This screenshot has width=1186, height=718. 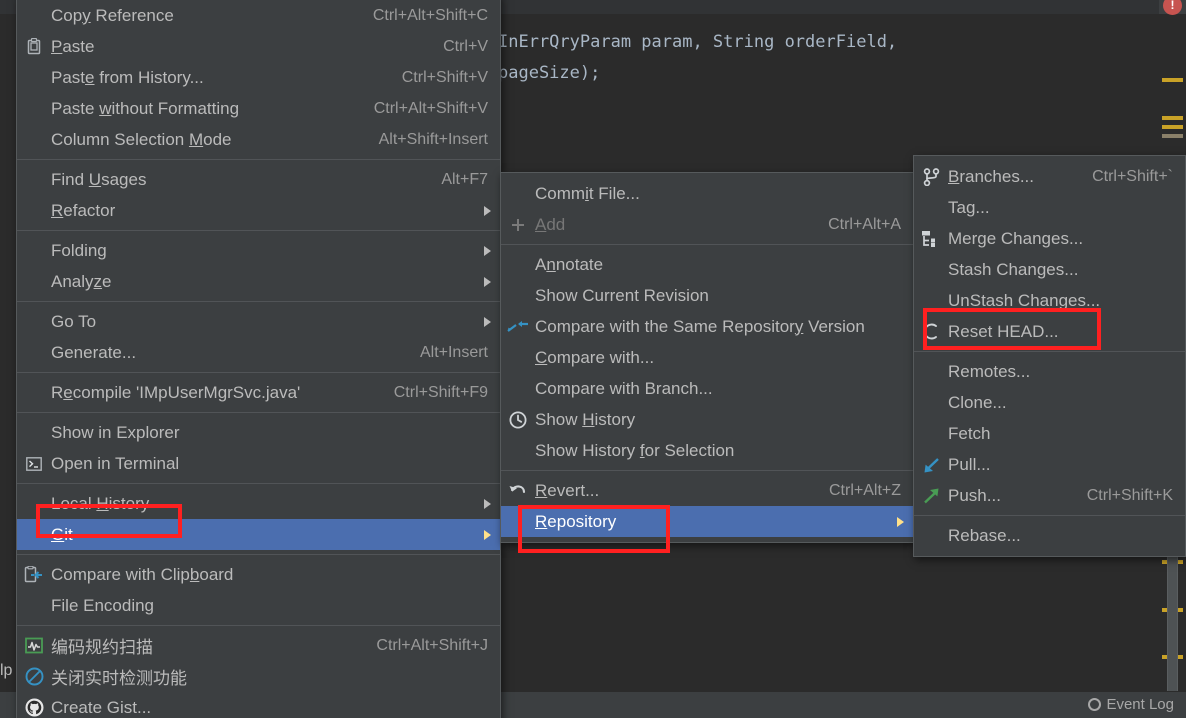 I want to click on menu-item-show-in-explorer: Show in Explorer, so click(x=258, y=432).